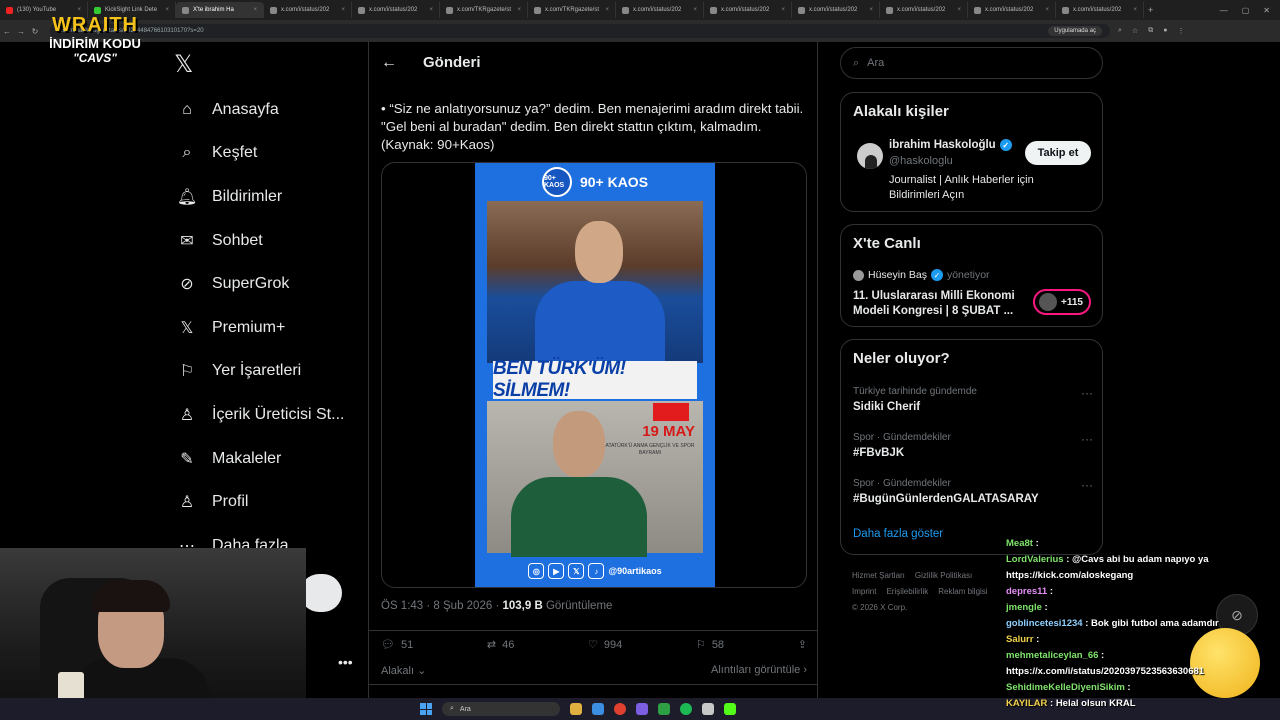 Image resolution: width=1280 pixels, height=720 pixels. What do you see at coordinates (220, 10) in the screenshot?
I see `browser-tab: X'te ibrahim Ha ×` at bounding box center [220, 10].